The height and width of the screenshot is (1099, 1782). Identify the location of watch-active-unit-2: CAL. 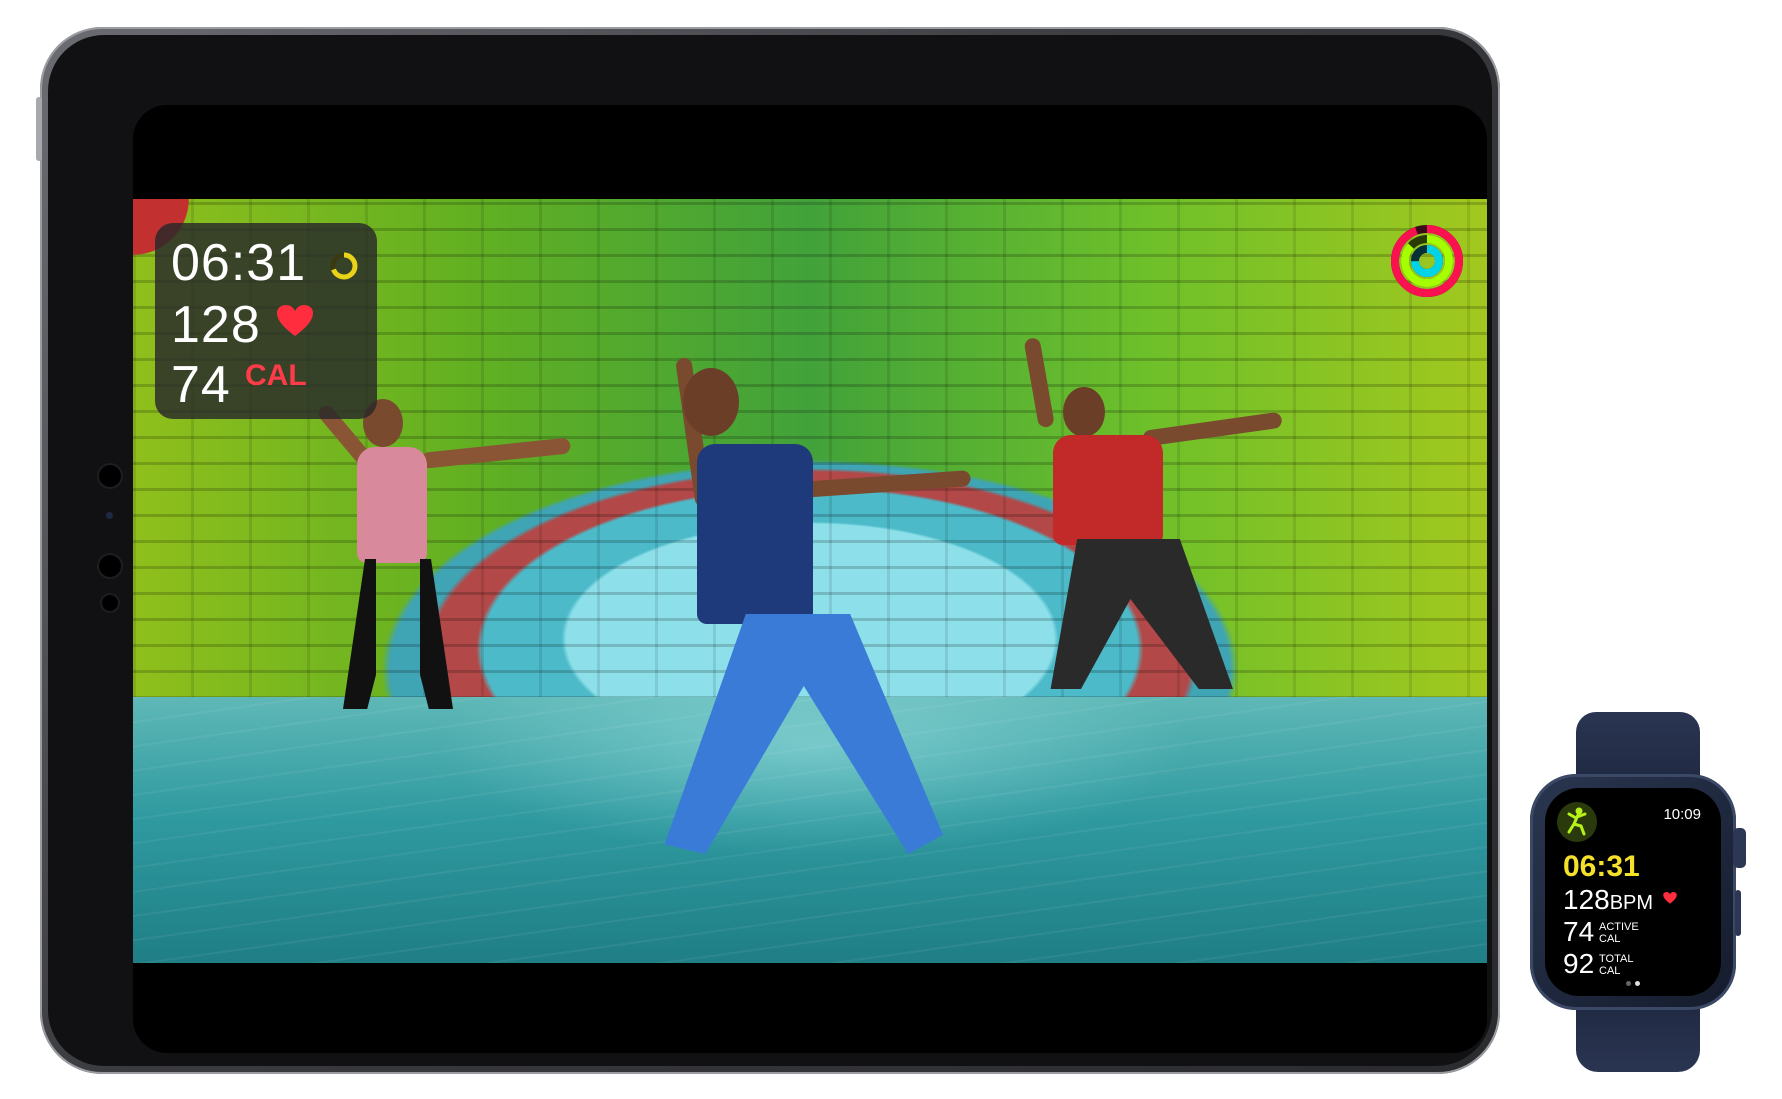
(1610, 939).